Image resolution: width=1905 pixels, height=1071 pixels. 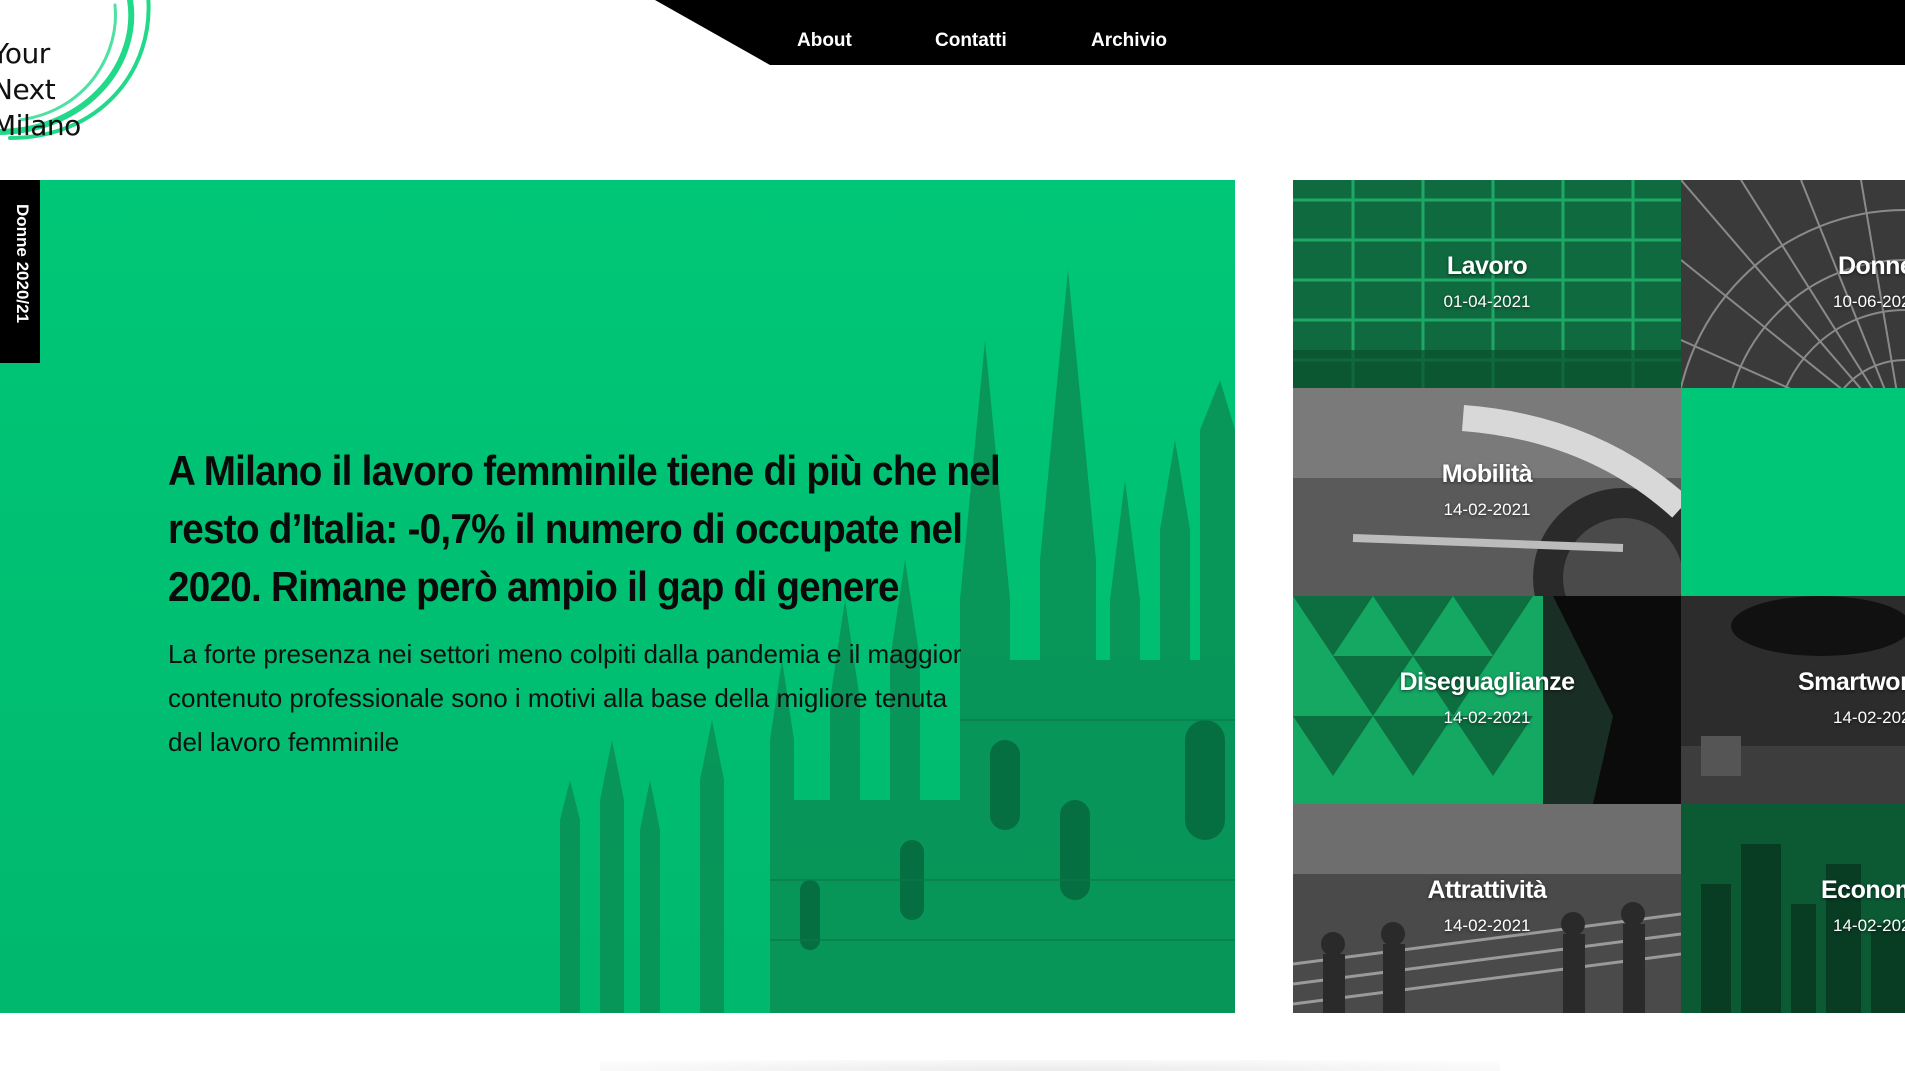 I want to click on tile-diseguaglianze-image, so click(x=1487, y=700).